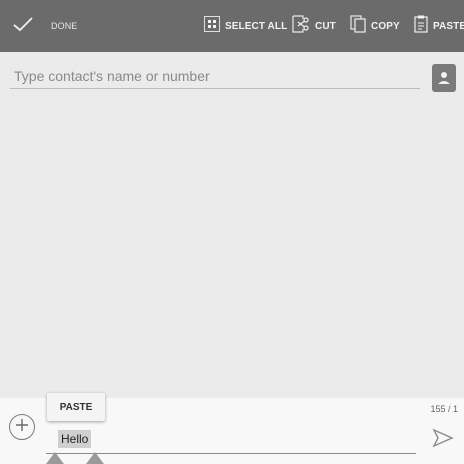 The width and height of the screenshot is (464, 464). I want to click on recipient-field, so click(218, 77).